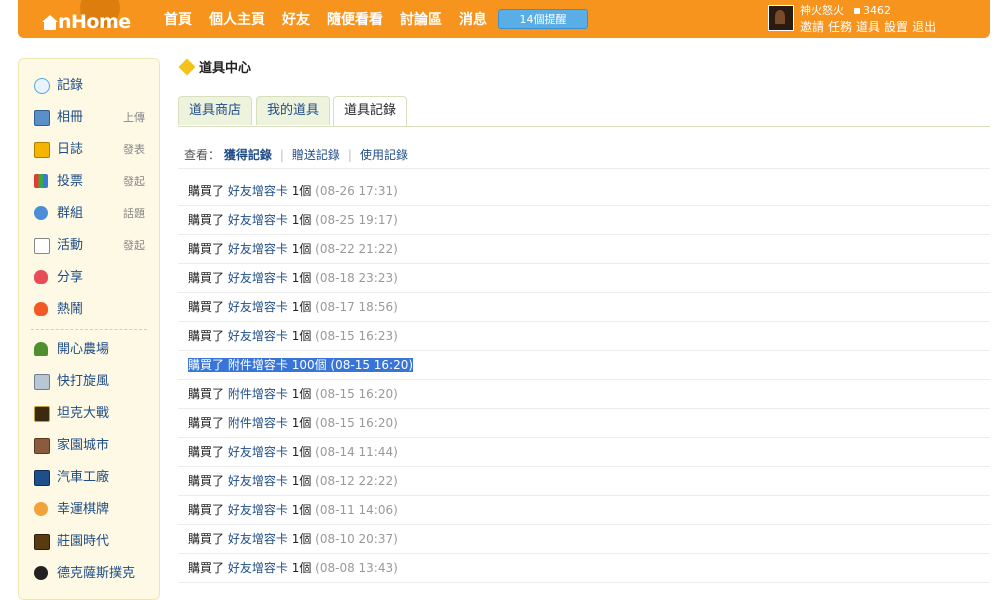 The height and width of the screenshot is (600, 1002). I want to click on record-text: 購買了 好友增容卡 1個 (08-26 17:31), so click(293, 191).